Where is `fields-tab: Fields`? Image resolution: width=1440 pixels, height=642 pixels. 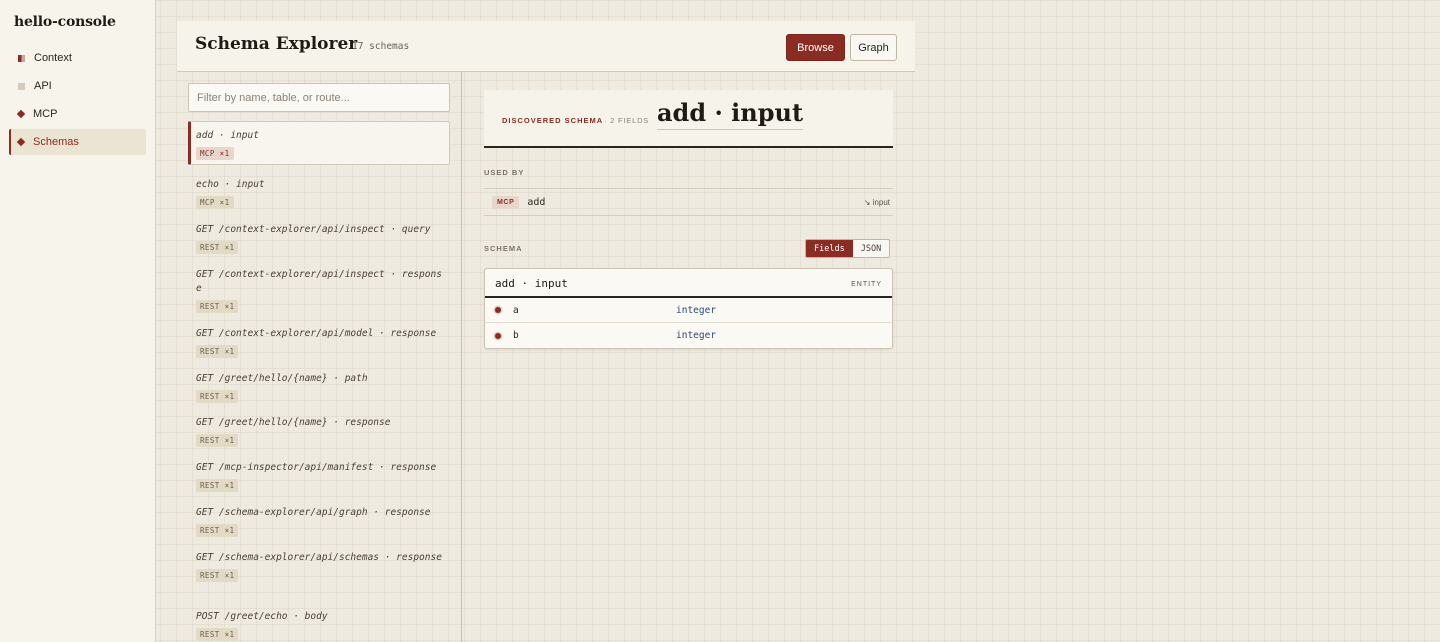 fields-tab: Fields is located at coordinates (829, 248).